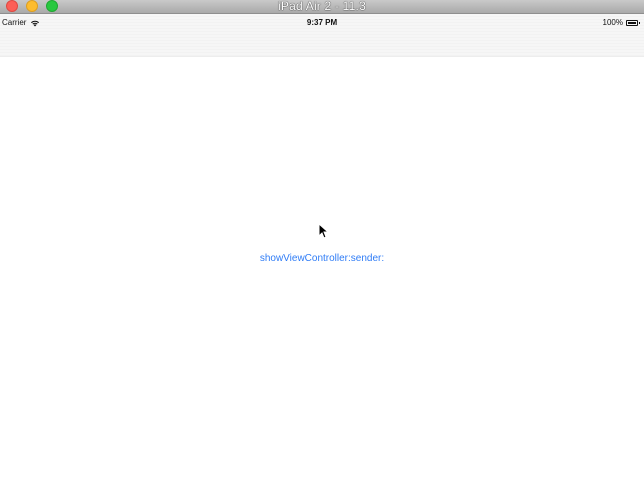  What do you see at coordinates (323, 231) in the screenshot?
I see `mouse-cursor-icon` at bounding box center [323, 231].